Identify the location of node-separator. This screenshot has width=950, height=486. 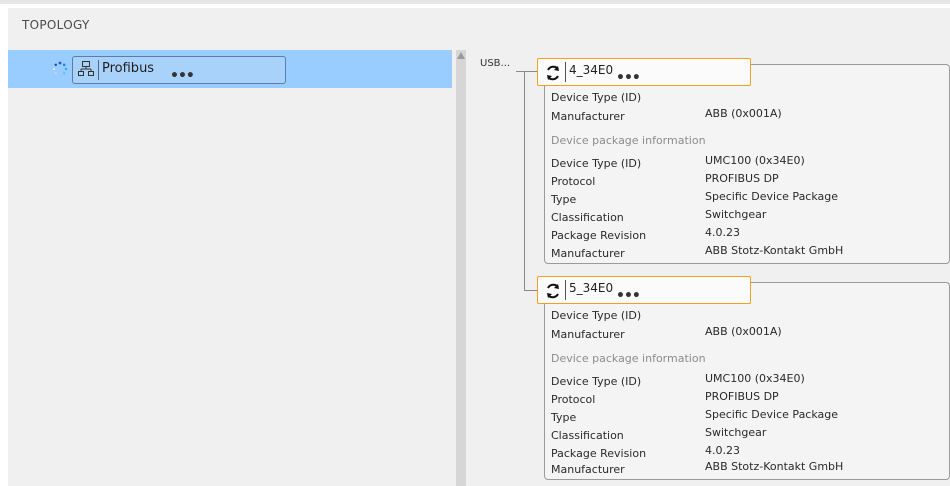
(98, 70).